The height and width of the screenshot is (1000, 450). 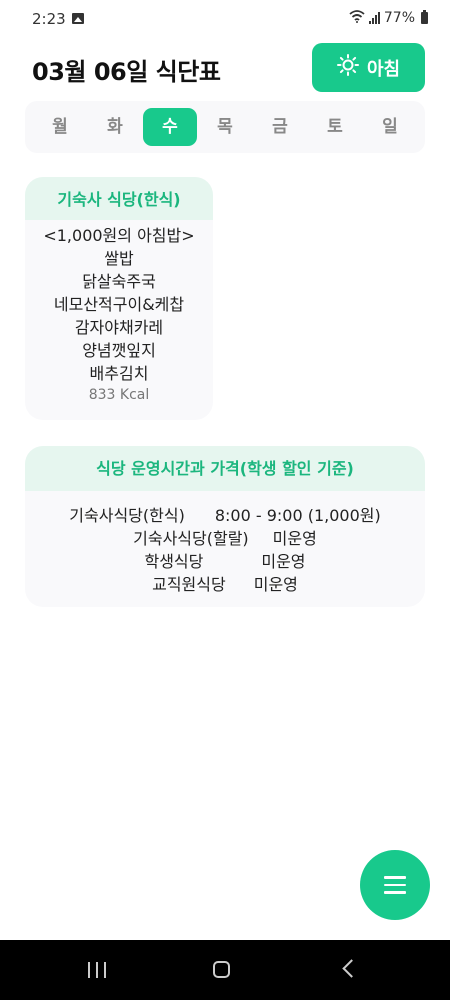 I want to click on restaurant-name: 학생식당, so click(x=174, y=561).